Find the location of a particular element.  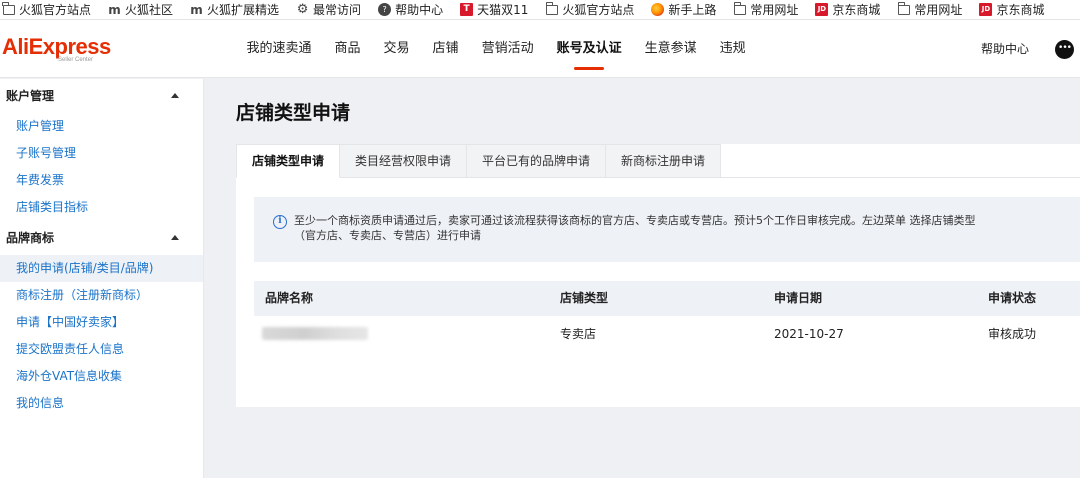

bookmark-item: ⚙ 最常访问 is located at coordinates (329, 9).